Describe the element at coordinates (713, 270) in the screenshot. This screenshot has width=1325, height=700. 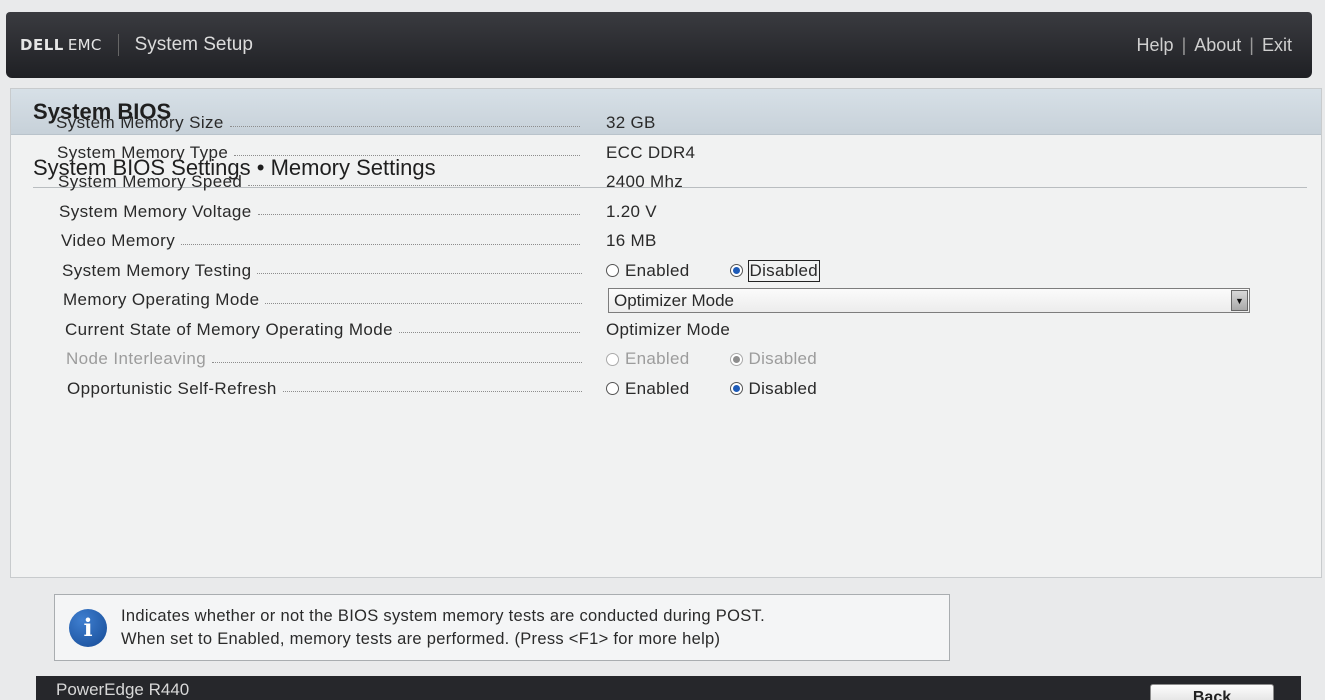
I see `memory-testing-radio-group: Enabled Disabled` at that location.